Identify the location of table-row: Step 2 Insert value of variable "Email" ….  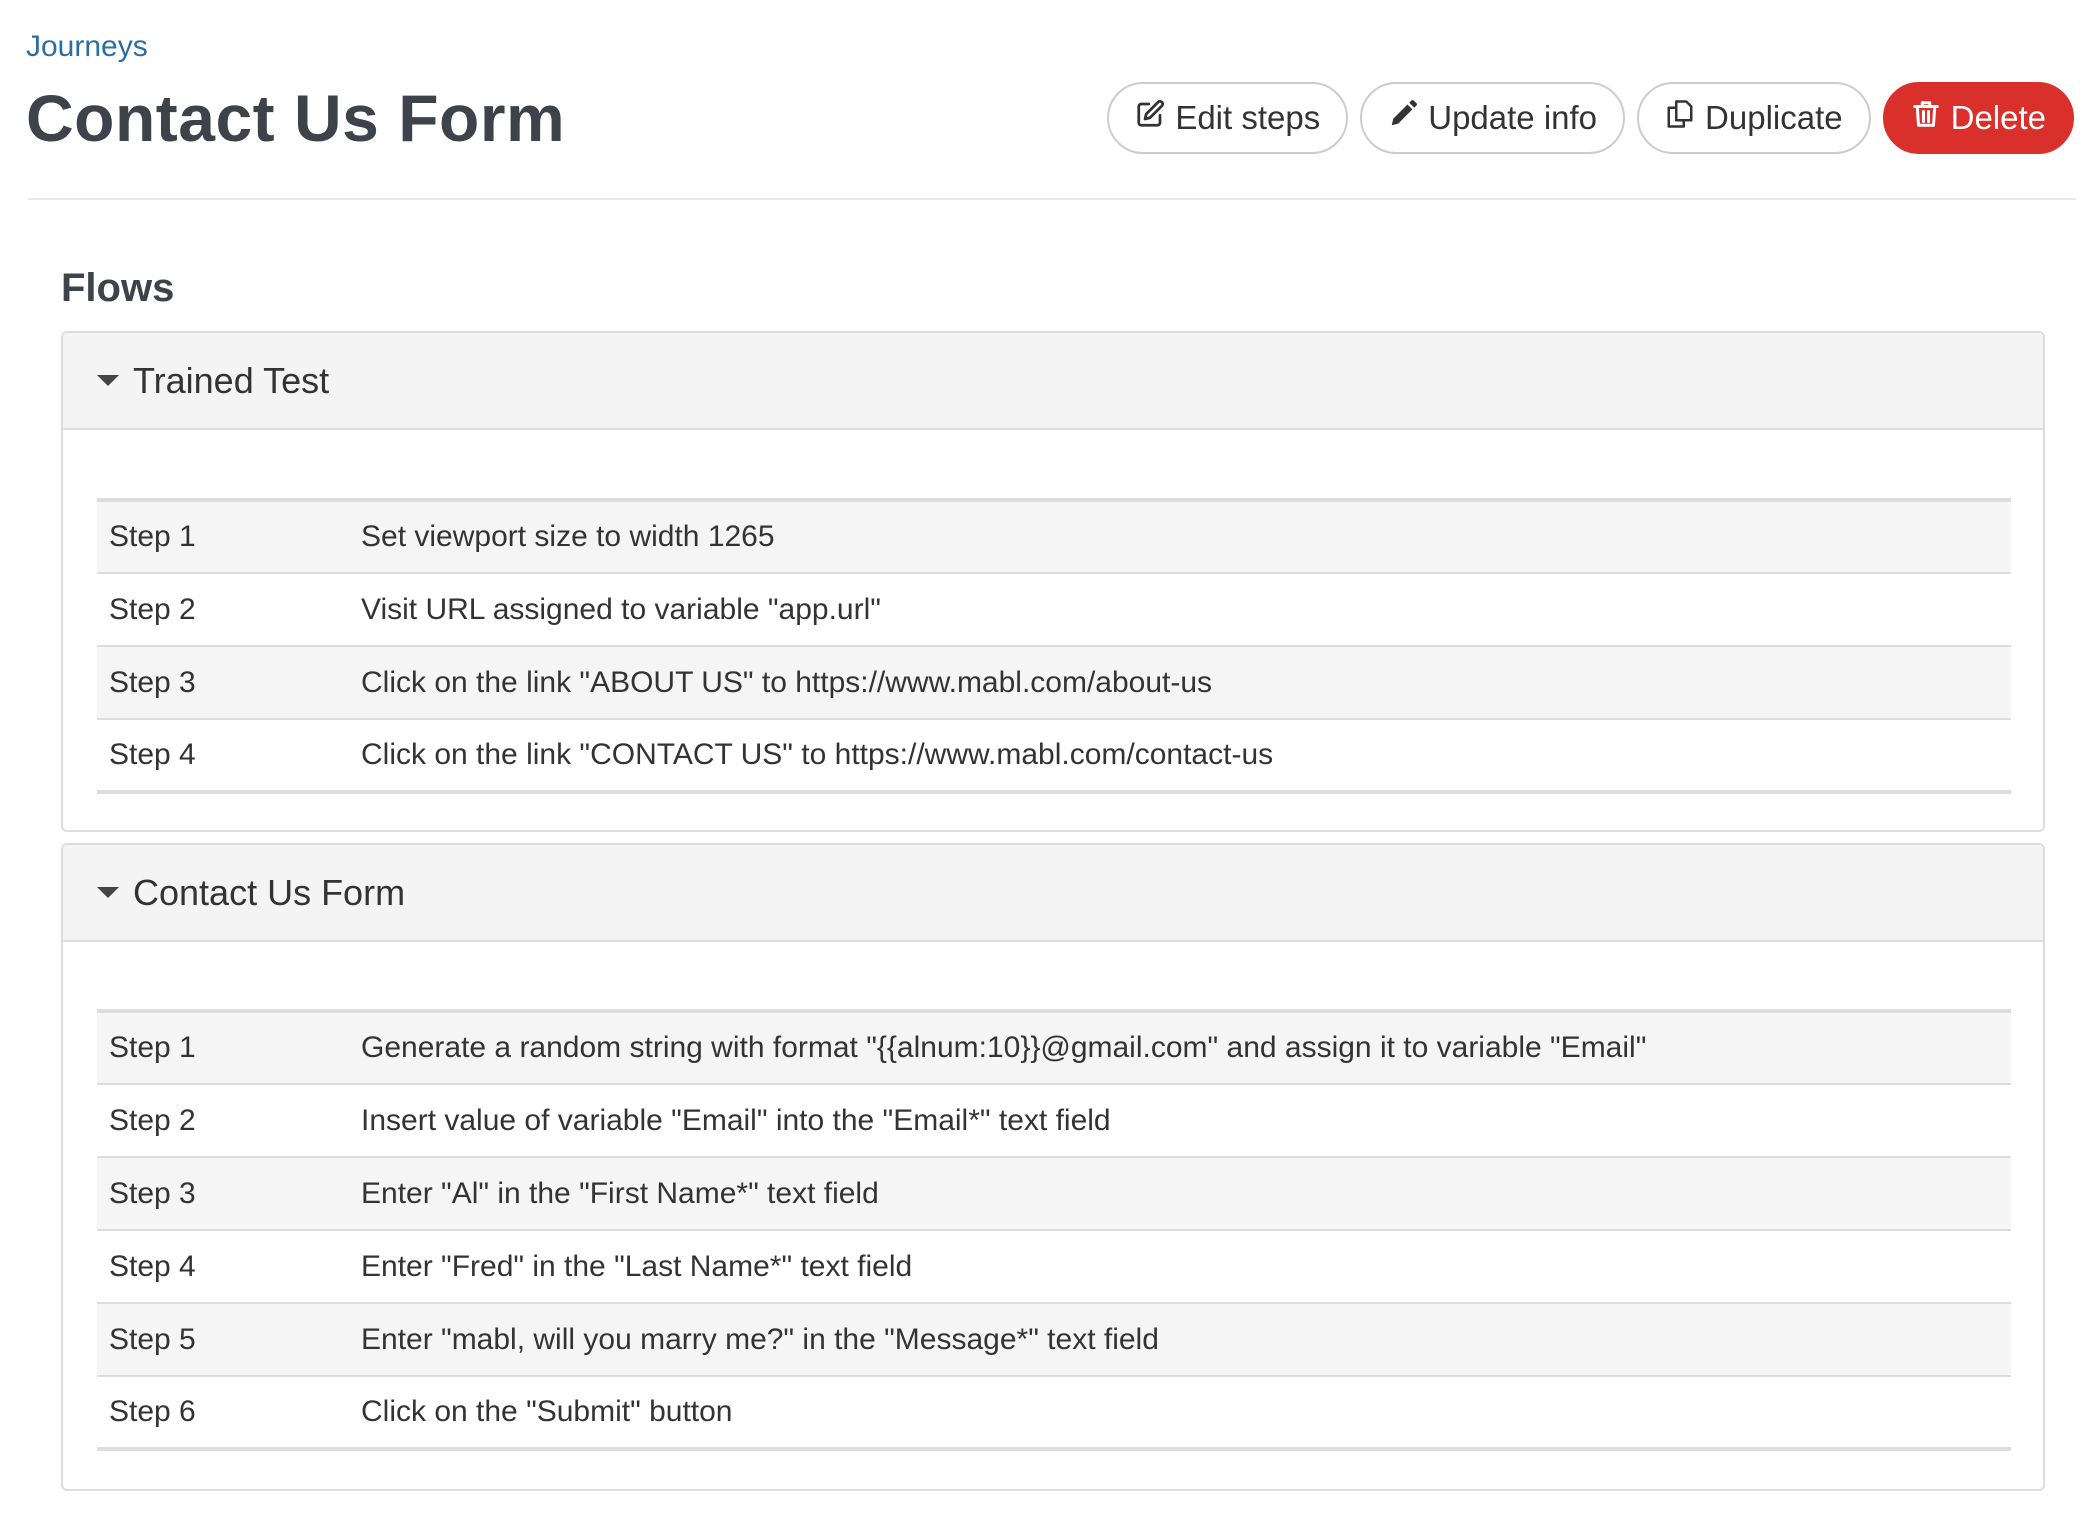
(1054, 1120).